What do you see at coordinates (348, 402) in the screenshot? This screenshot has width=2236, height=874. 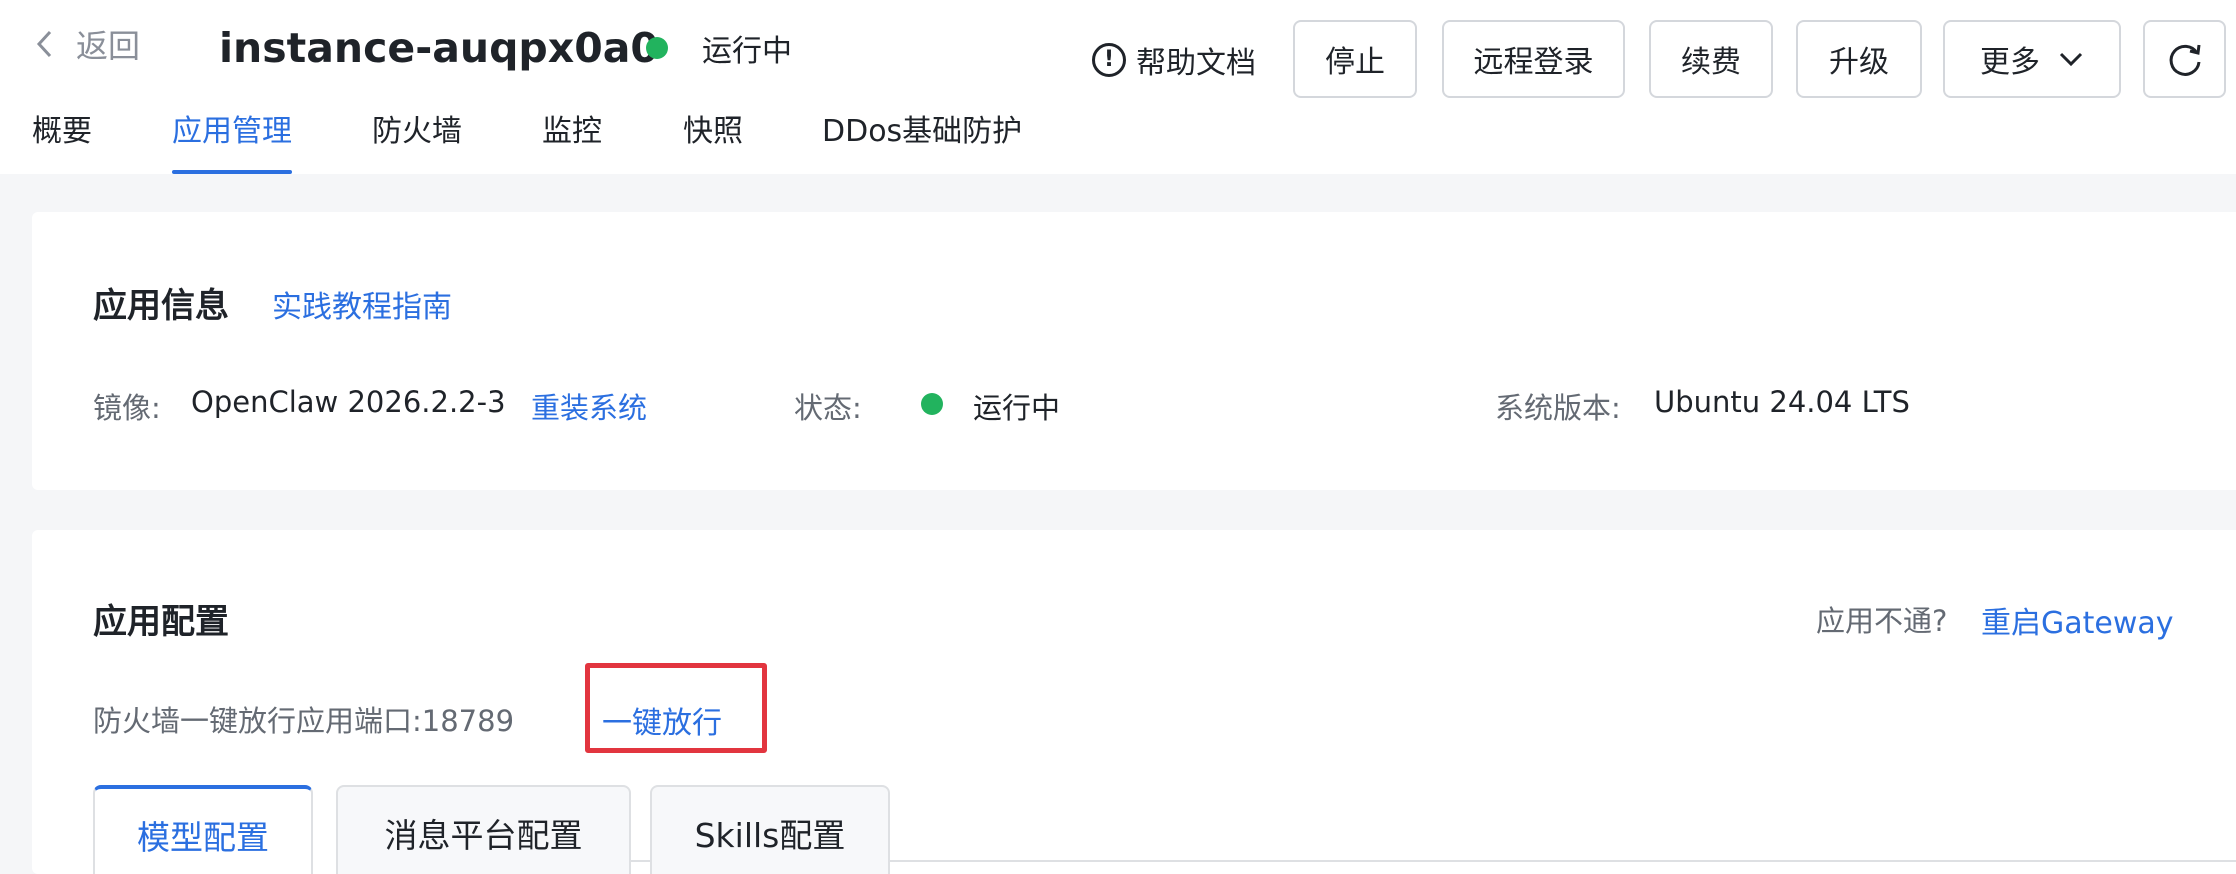 I see `image-value: OpenClaw 2026.2.2-3` at bounding box center [348, 402].